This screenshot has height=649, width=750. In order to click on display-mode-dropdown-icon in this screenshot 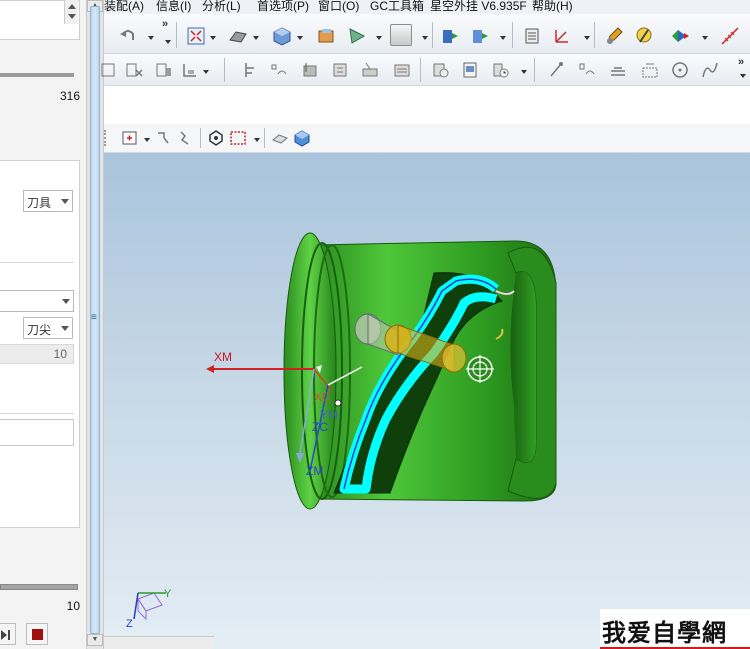, I will do `click(705, 38)`.